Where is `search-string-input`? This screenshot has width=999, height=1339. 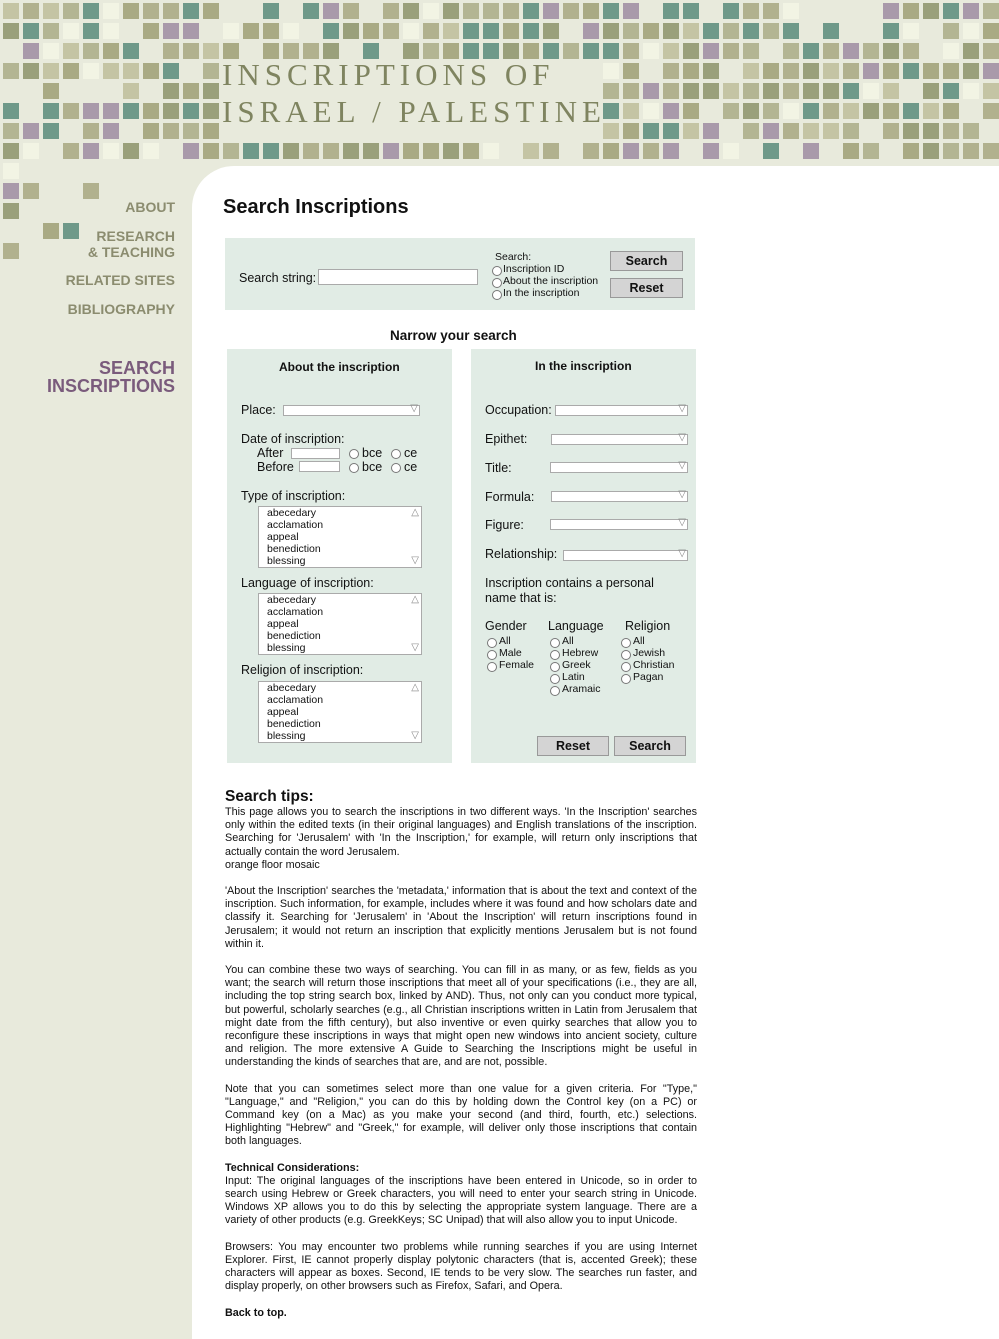 search-string-input is located at coordinates (398, 277).